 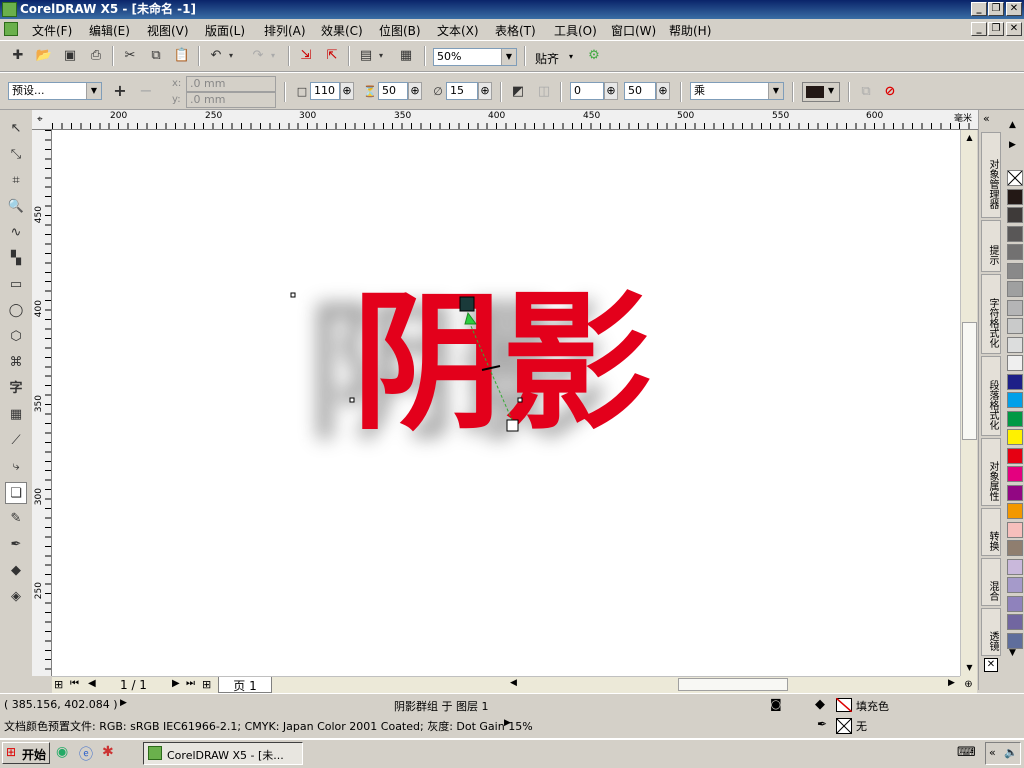 I want to click on menu-edit: 编辑(E), so click(x=109, y=30).